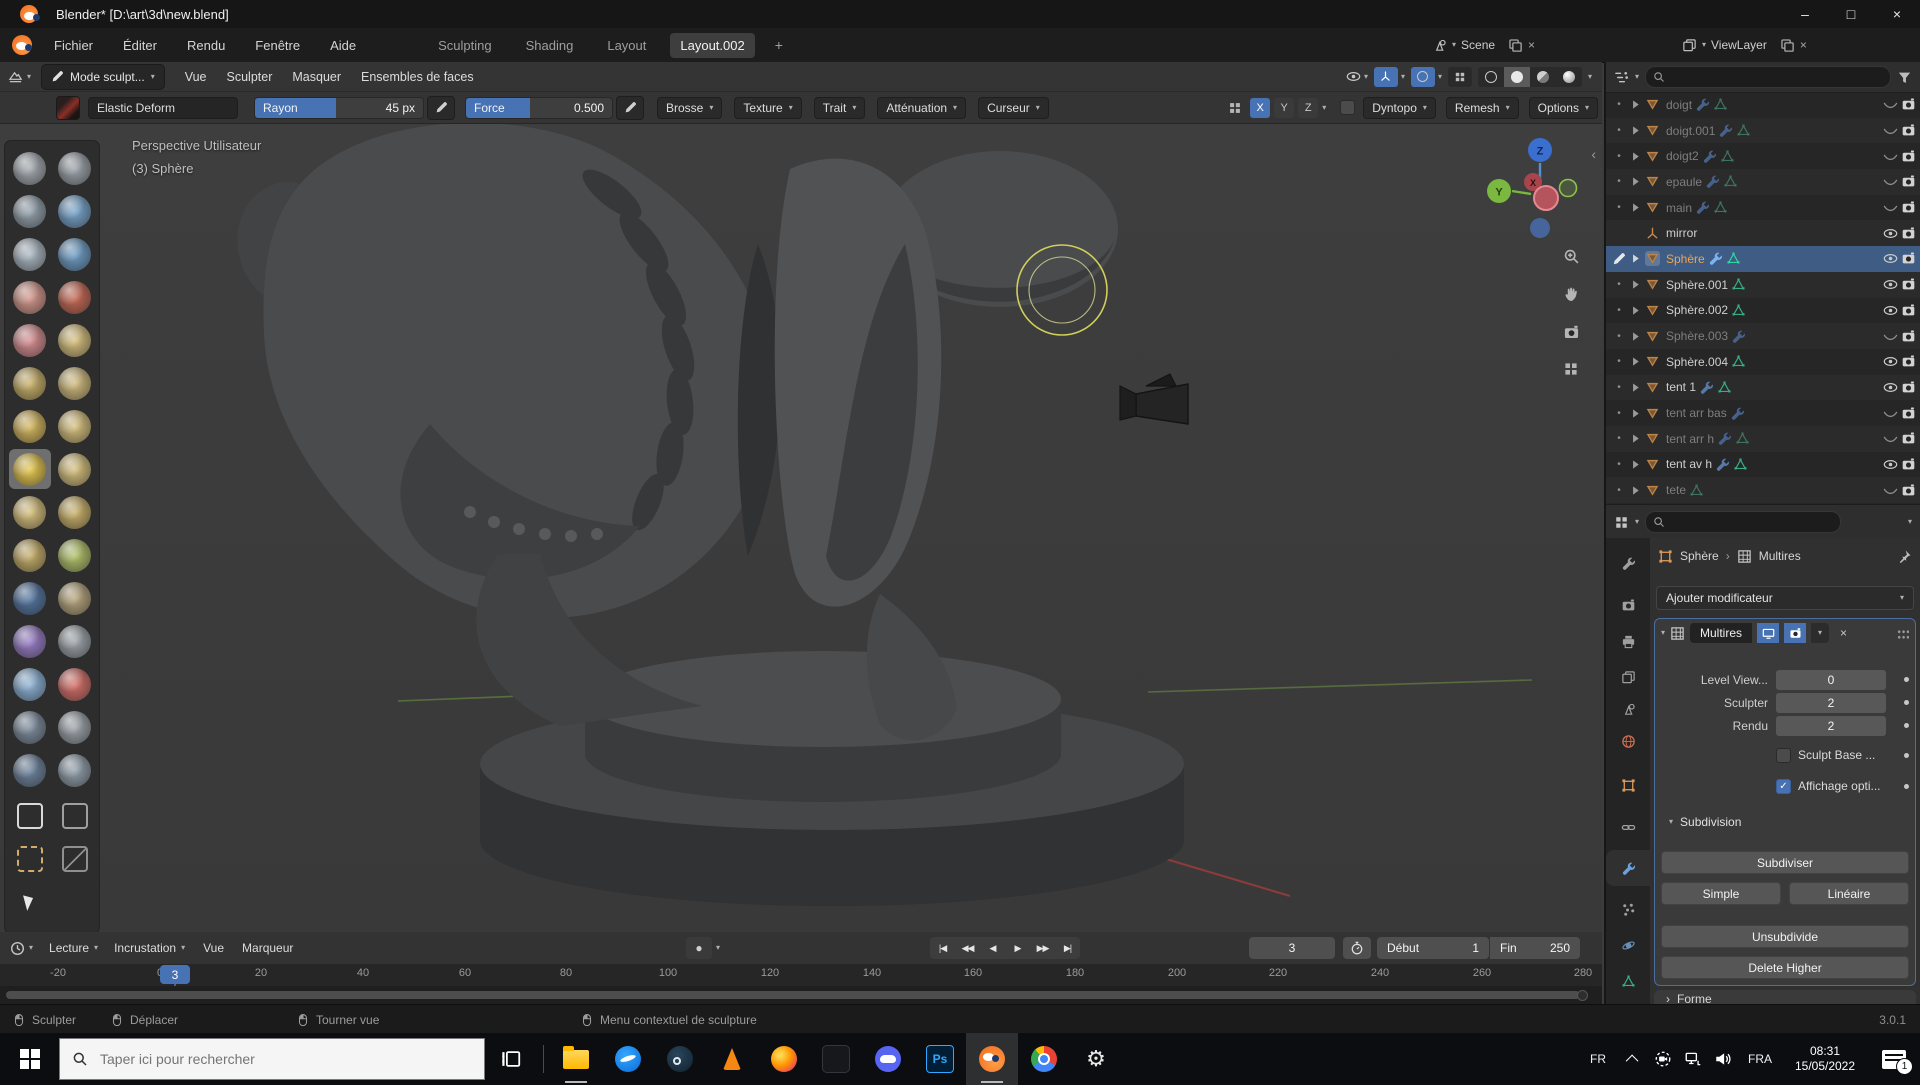 Image resolution: width=1920 pixels, height=1085 pixels. Describe the element at coordinates (1478, 45) in the screenshot. I see `scene-selector: Scene` at that location.